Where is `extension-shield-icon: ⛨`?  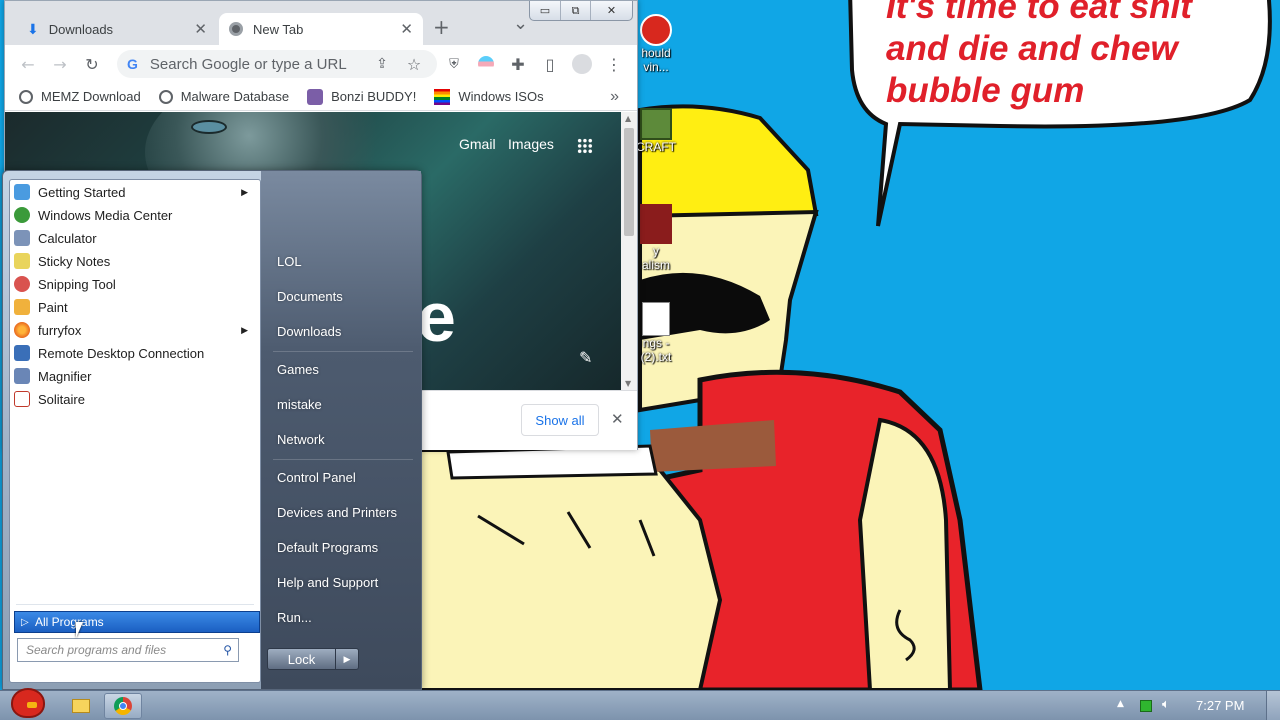
extension-shield-icon: ⛨ is located at coordinates (454, 64).